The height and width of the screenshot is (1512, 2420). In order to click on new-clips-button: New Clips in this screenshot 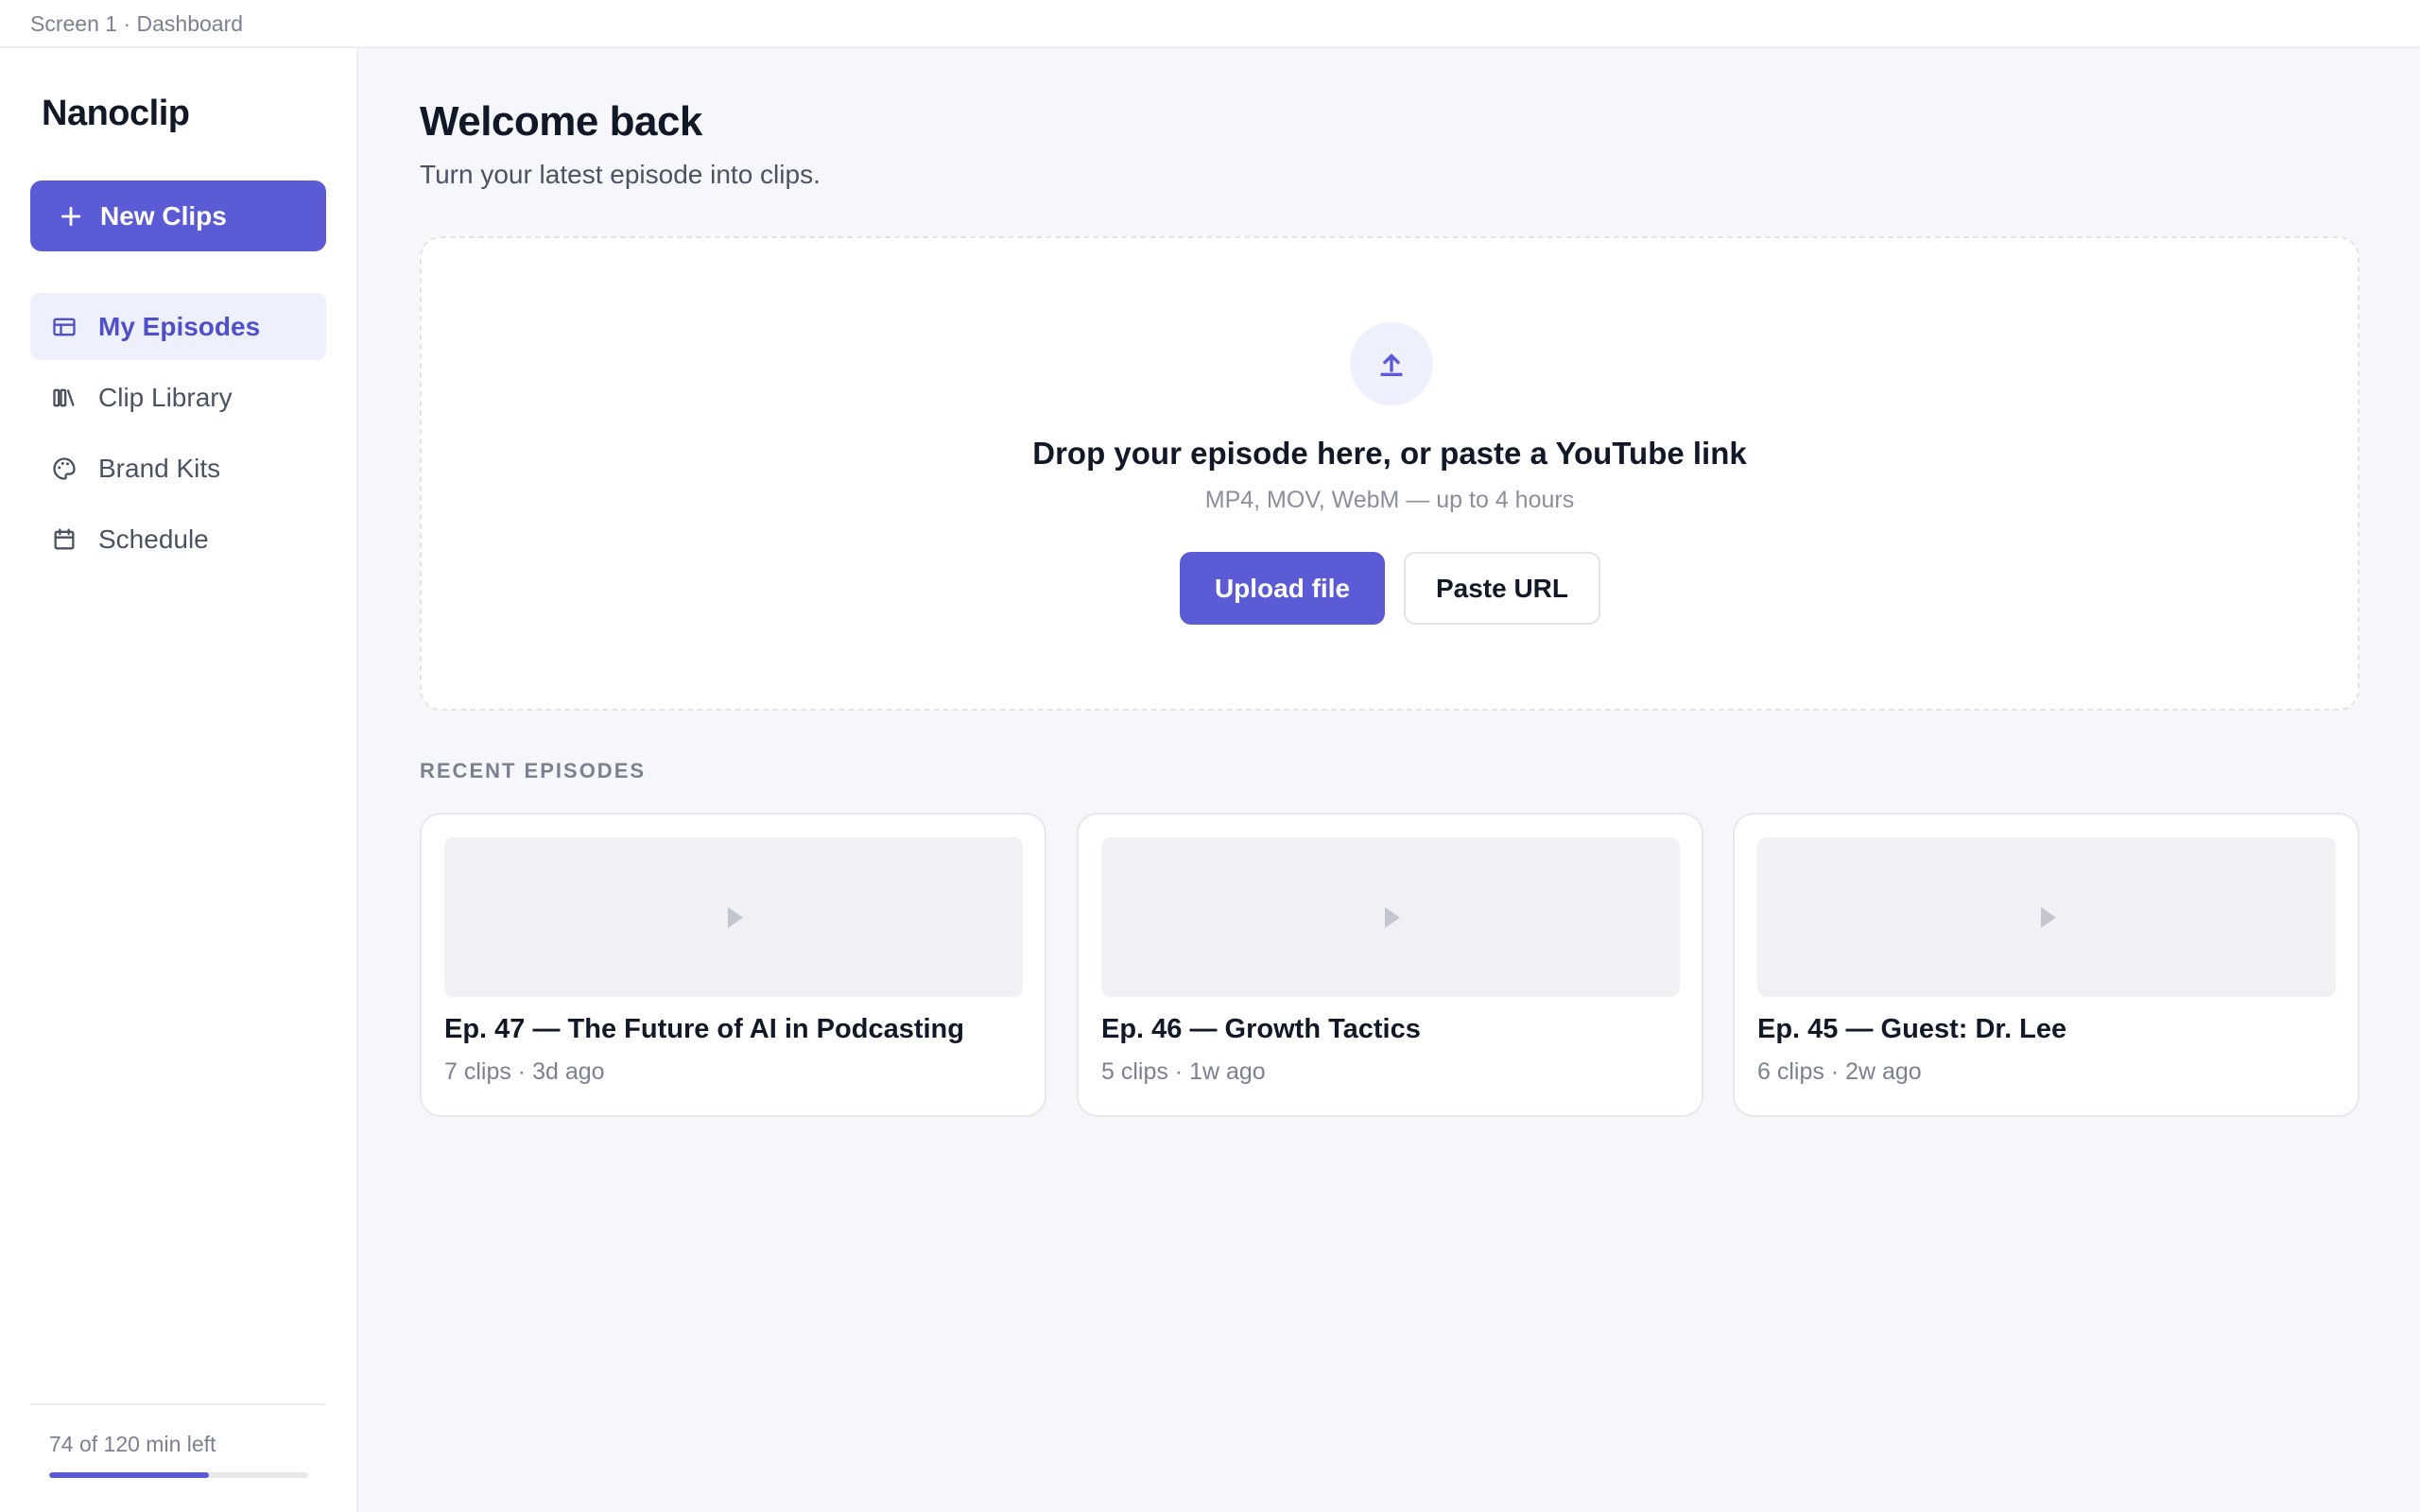, I will do `click(178, 215)`.